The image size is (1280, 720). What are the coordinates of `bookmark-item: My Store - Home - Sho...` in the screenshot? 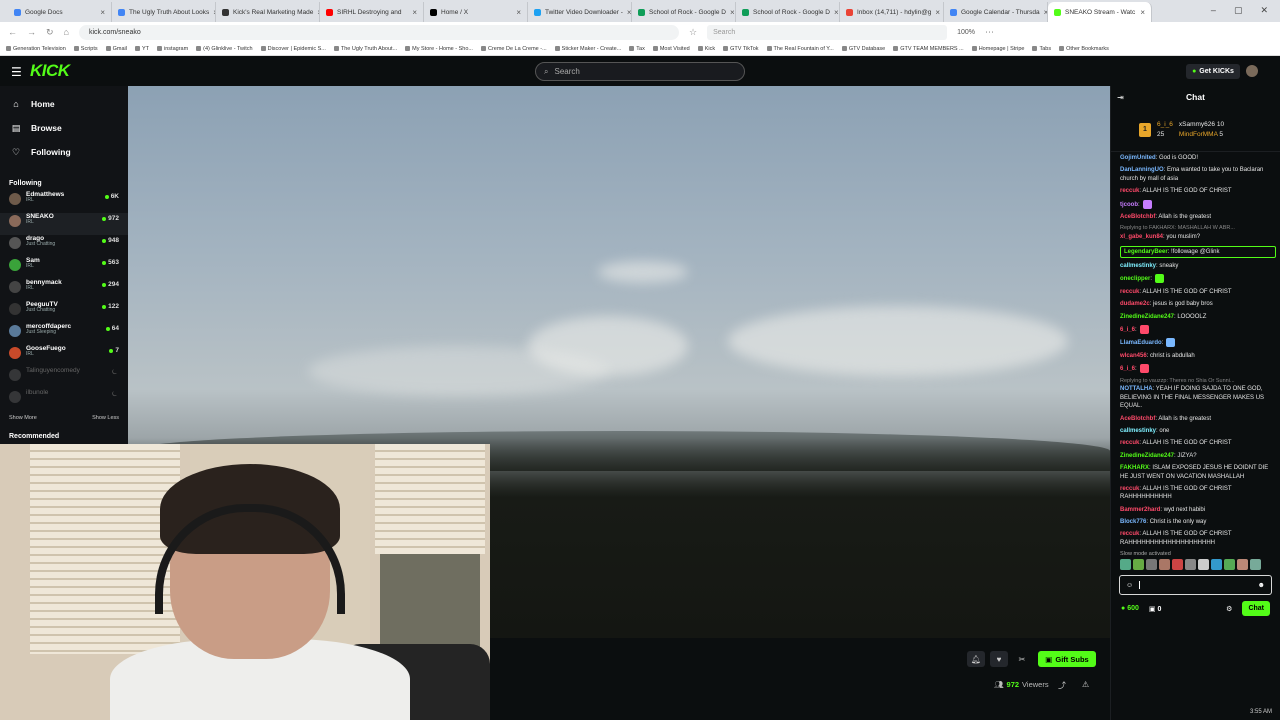 It's located at (439, 49).